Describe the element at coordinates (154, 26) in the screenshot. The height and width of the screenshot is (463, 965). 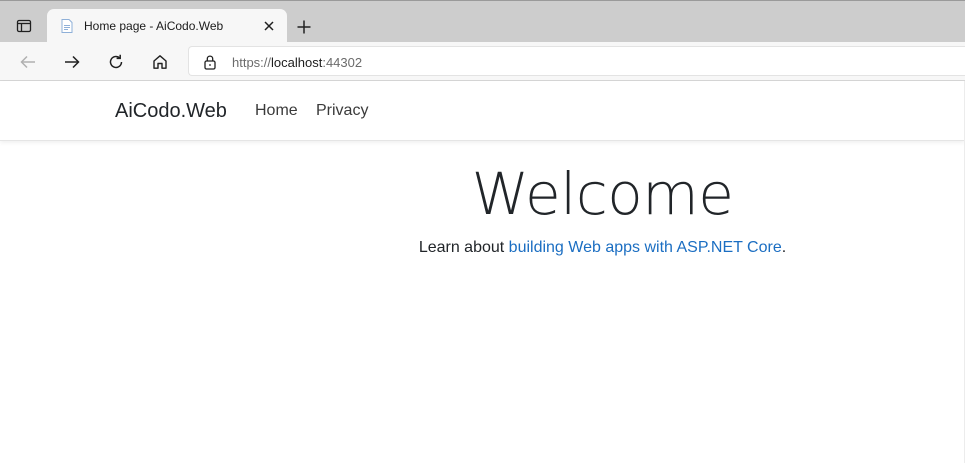
I see `tab-title: Home page - AiCodo.Web` at that location.